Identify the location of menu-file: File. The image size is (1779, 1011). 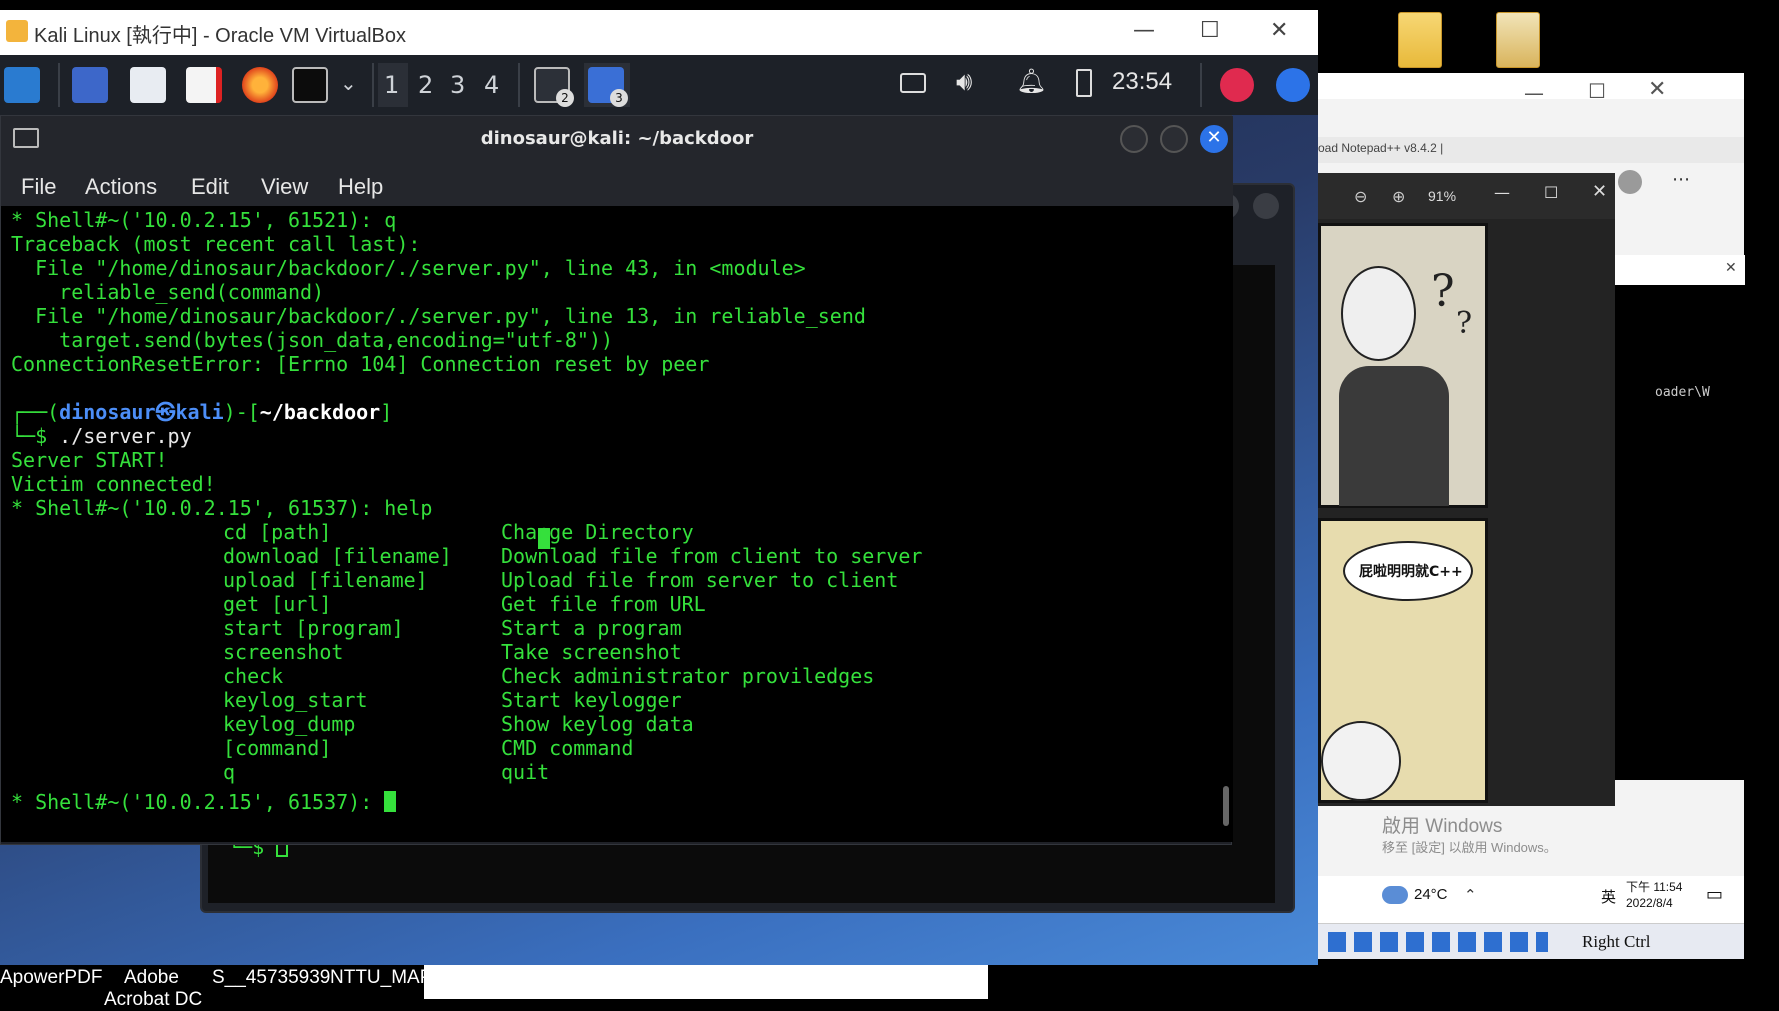
(38, 187).